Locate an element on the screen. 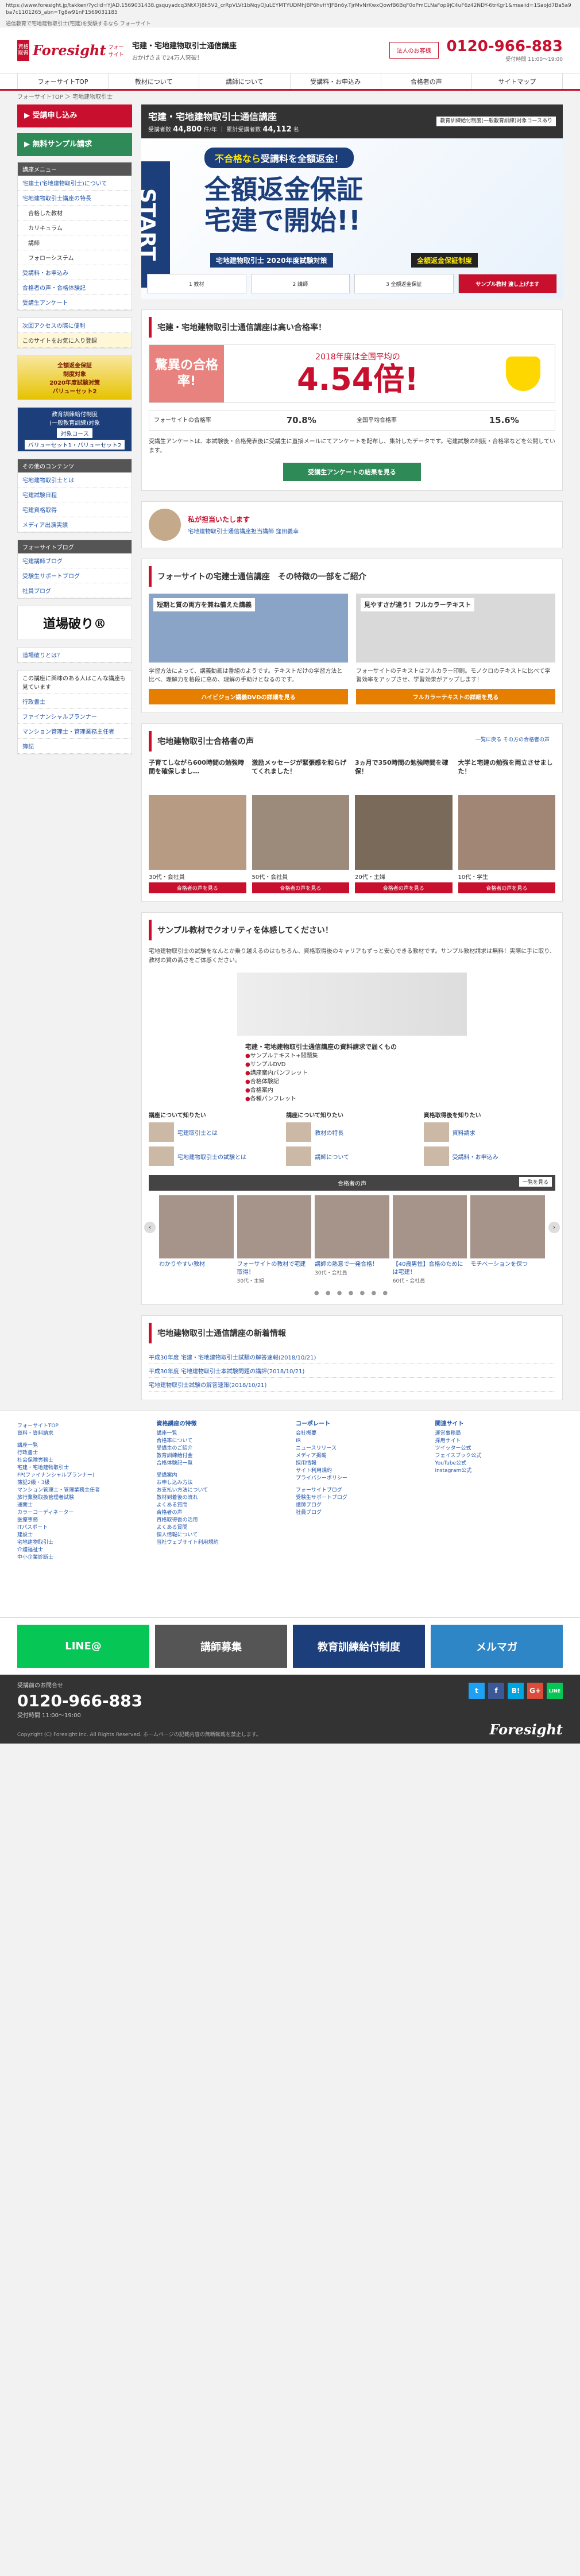 The image size is (580, 2576). dojo-banner: 道場破り® is located at coordinates (74, 623).